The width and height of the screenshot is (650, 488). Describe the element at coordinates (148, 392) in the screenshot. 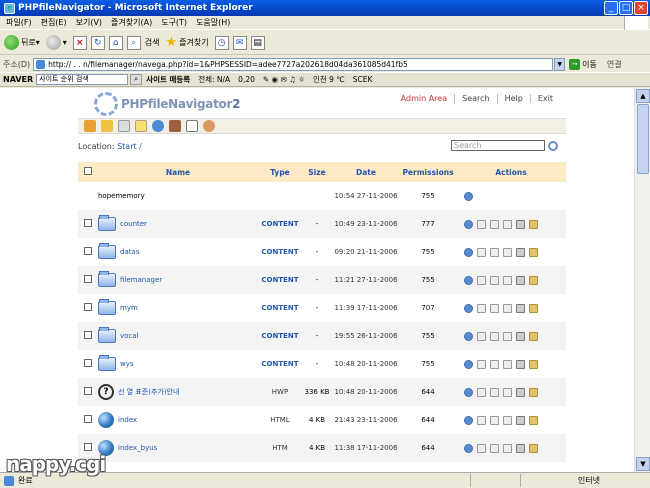

I see `file-name: 선 열 표준(추가)안내` at that location.